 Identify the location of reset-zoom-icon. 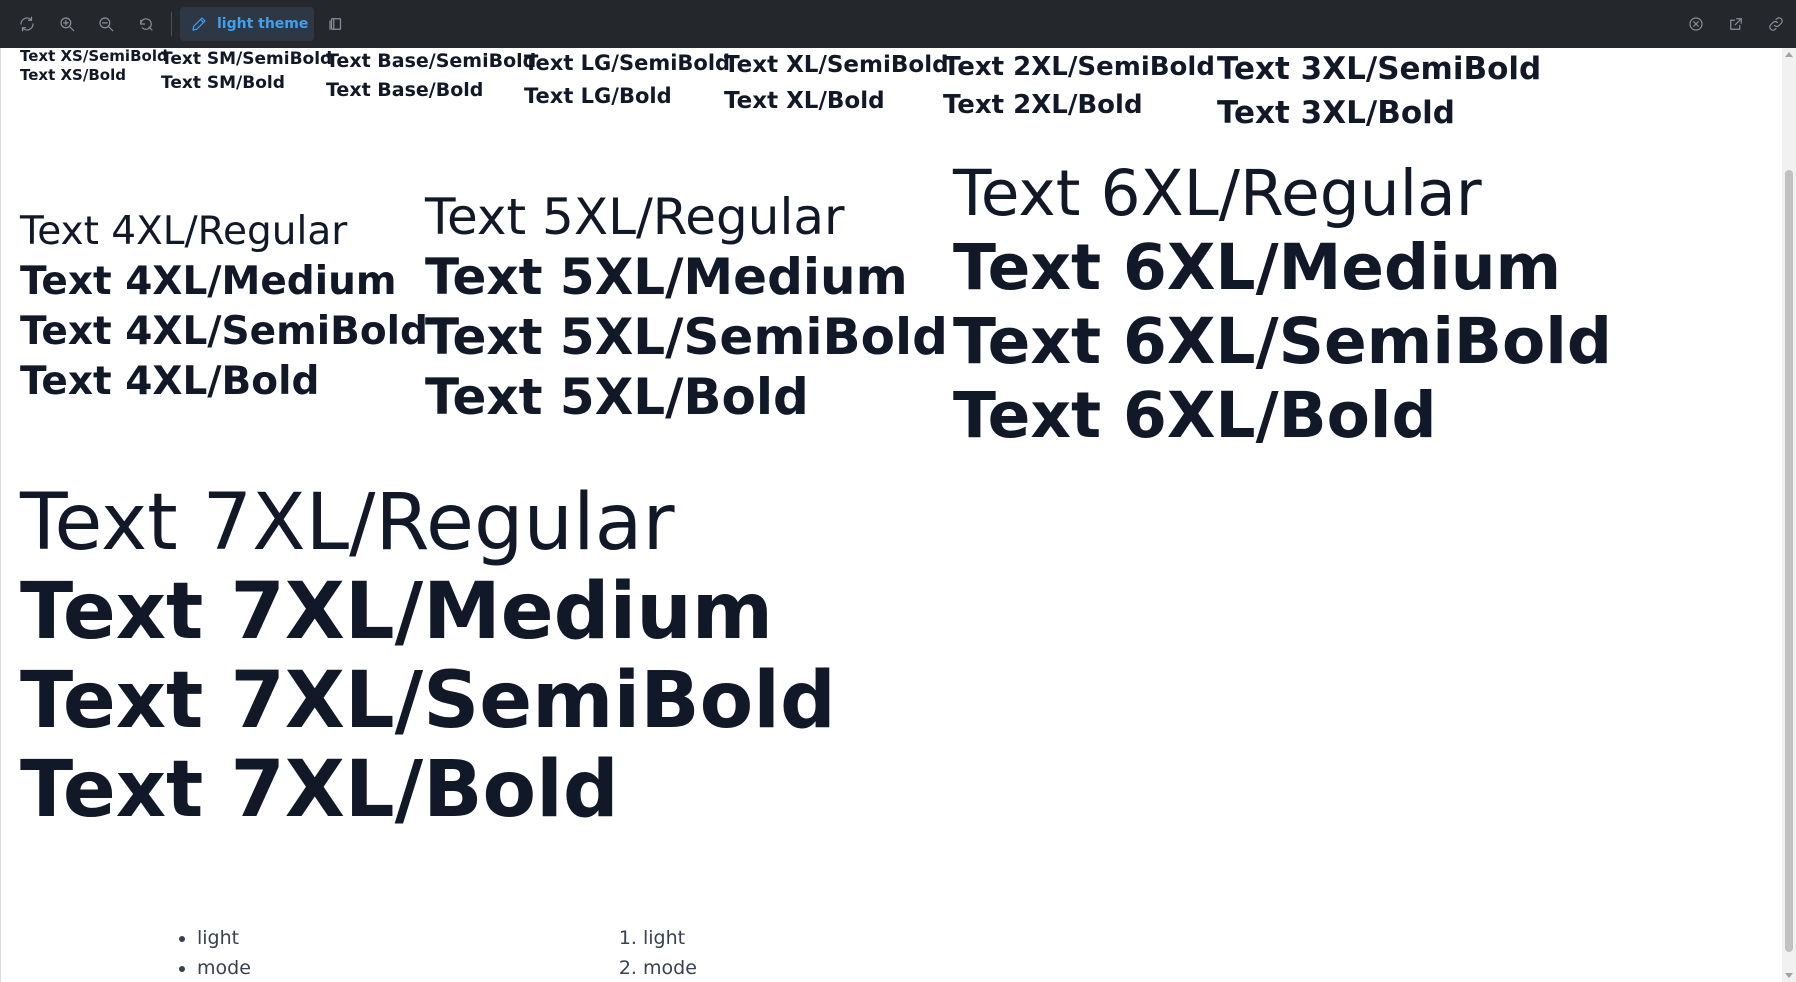
(146, 24).